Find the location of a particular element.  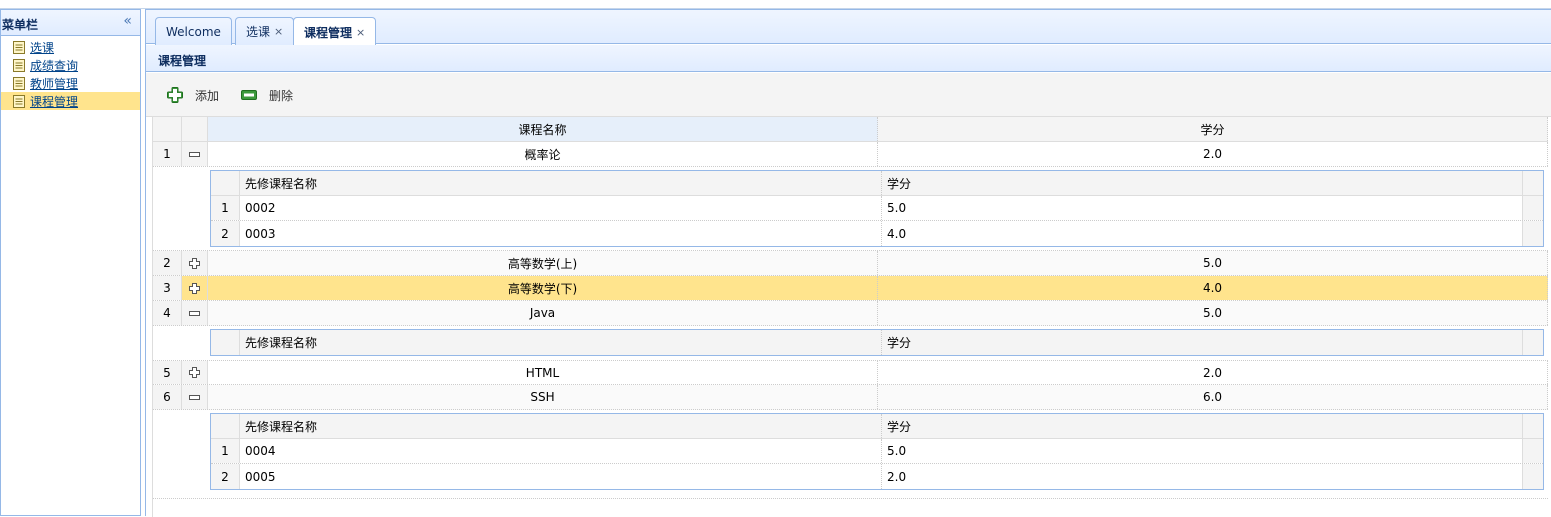

course-name-cell: 高等数学(上) is located at coordinates (543, 263).